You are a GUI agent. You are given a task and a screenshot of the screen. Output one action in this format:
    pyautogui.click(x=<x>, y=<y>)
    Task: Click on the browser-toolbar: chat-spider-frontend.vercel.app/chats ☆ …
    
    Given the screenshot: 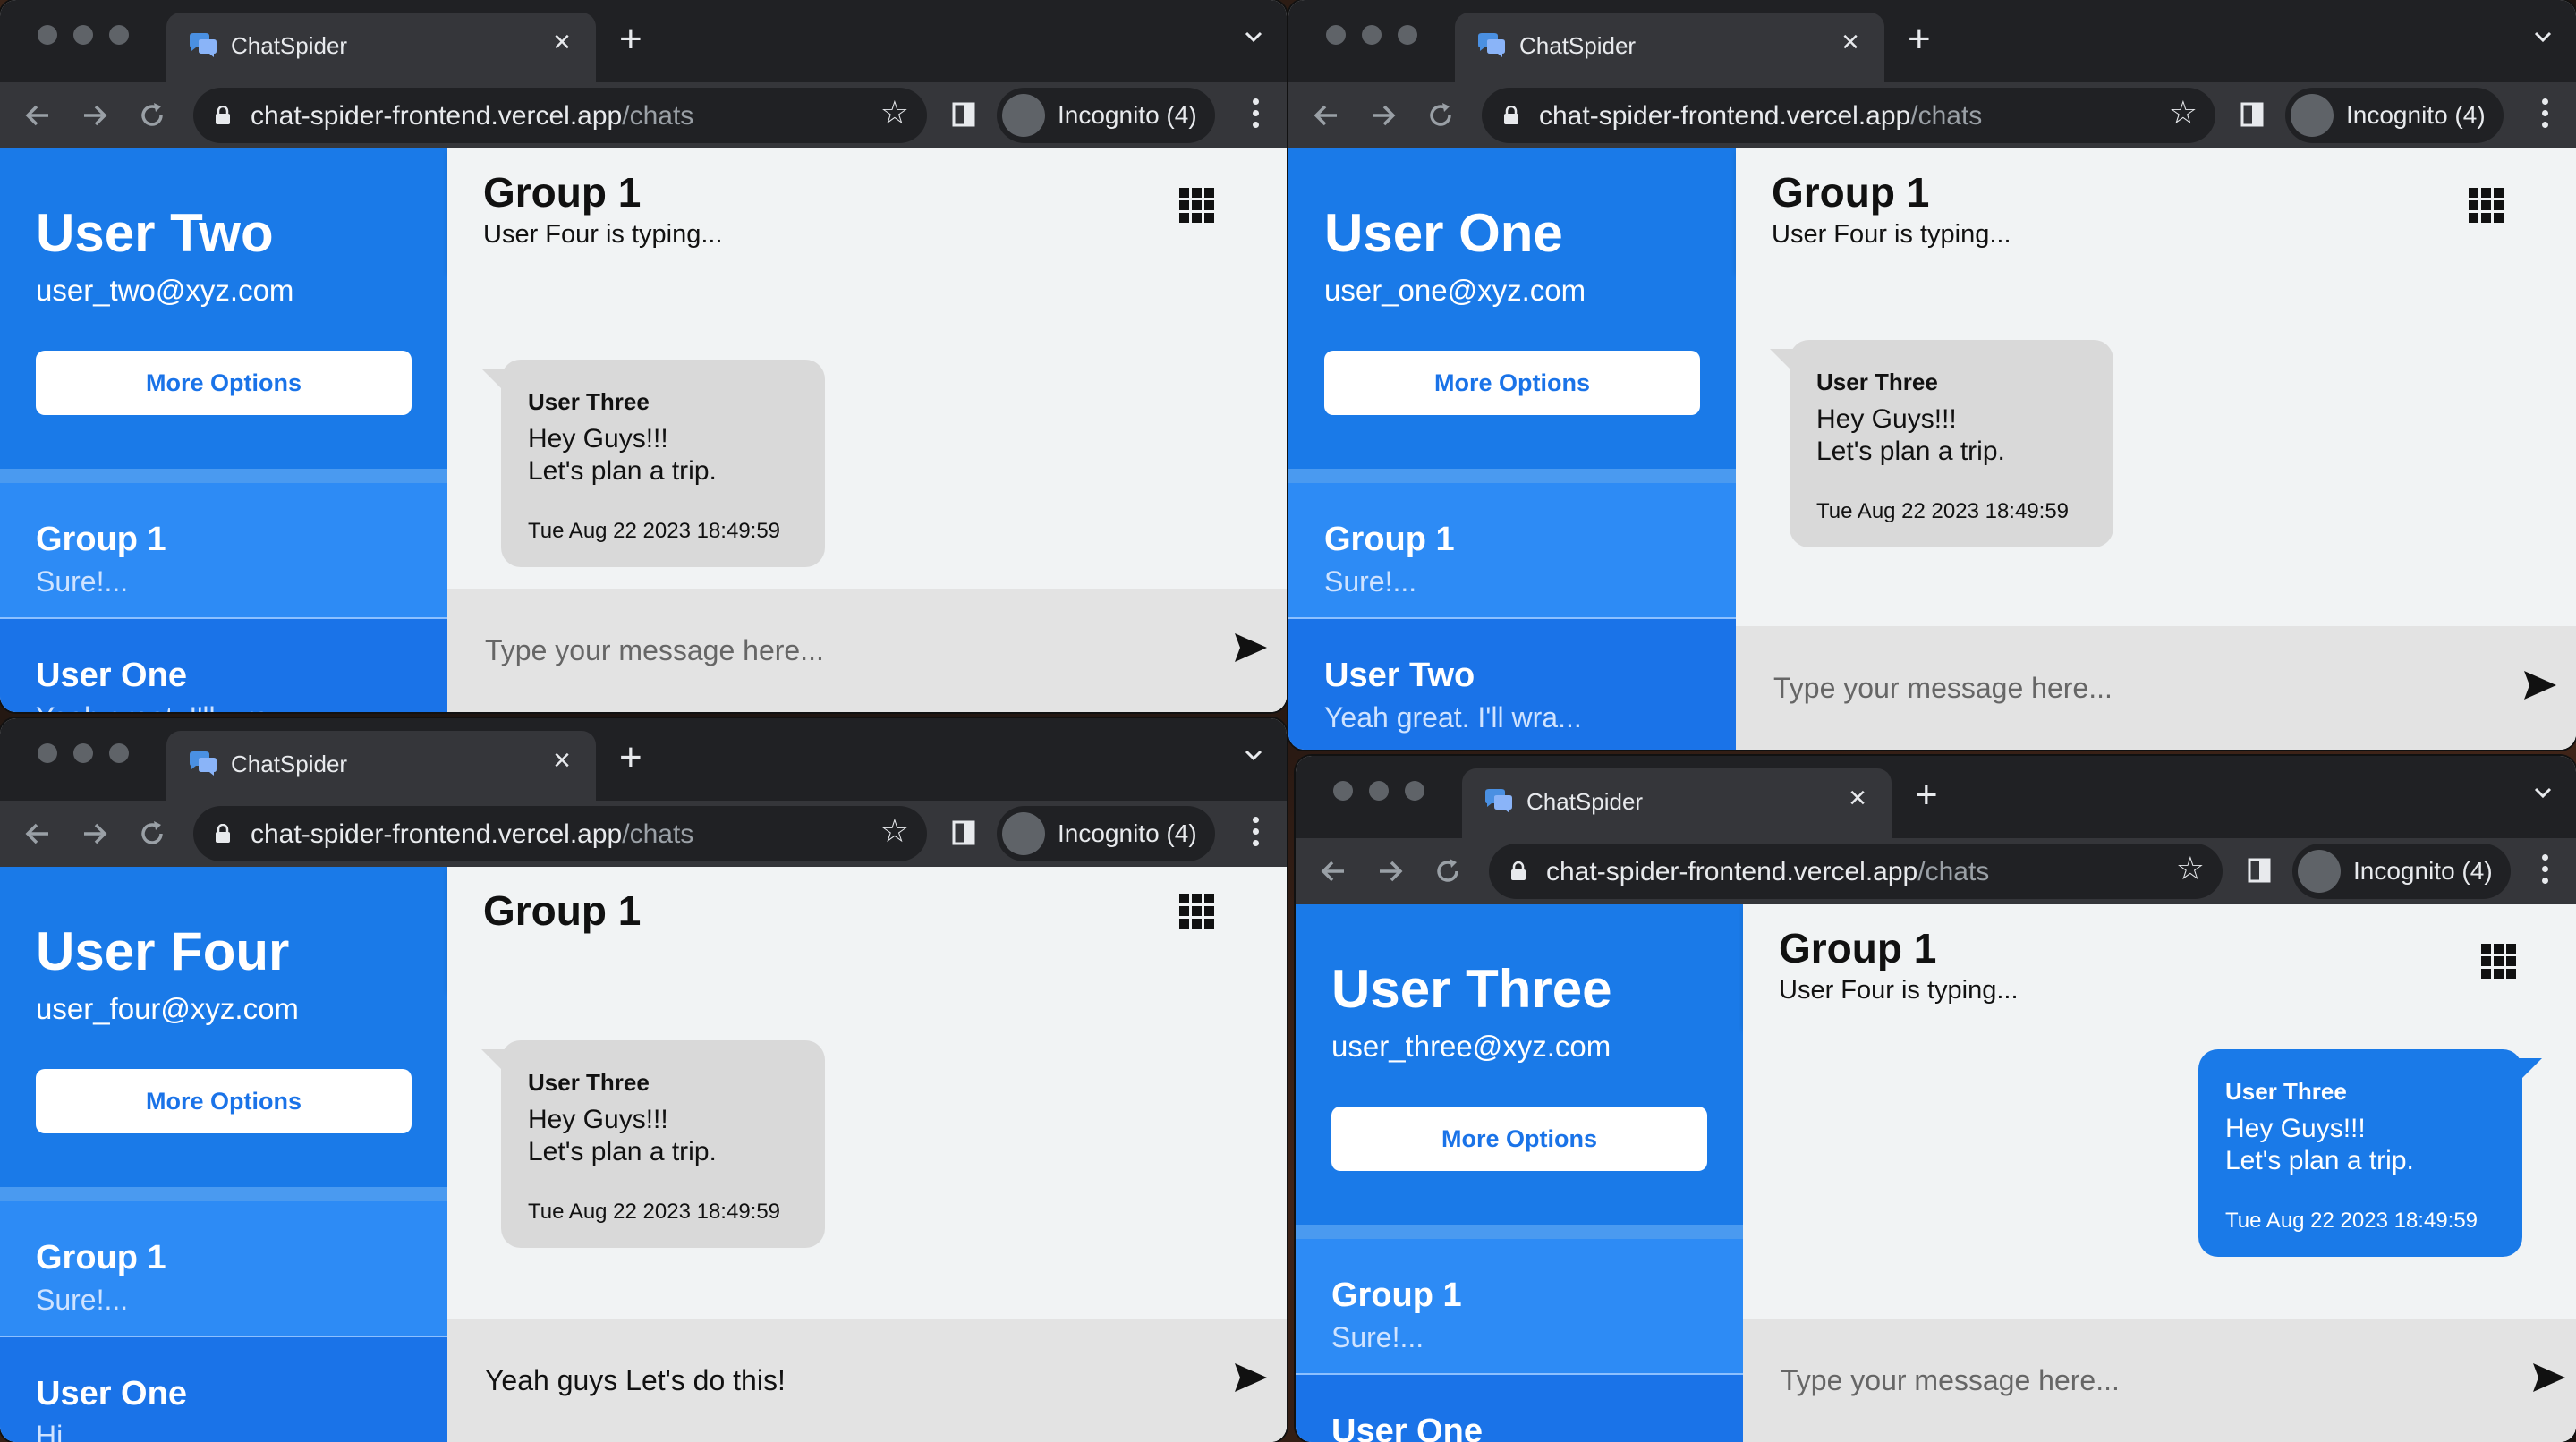 What is the action you would take?
    pyautogui.click(x=1936, y=871)
    